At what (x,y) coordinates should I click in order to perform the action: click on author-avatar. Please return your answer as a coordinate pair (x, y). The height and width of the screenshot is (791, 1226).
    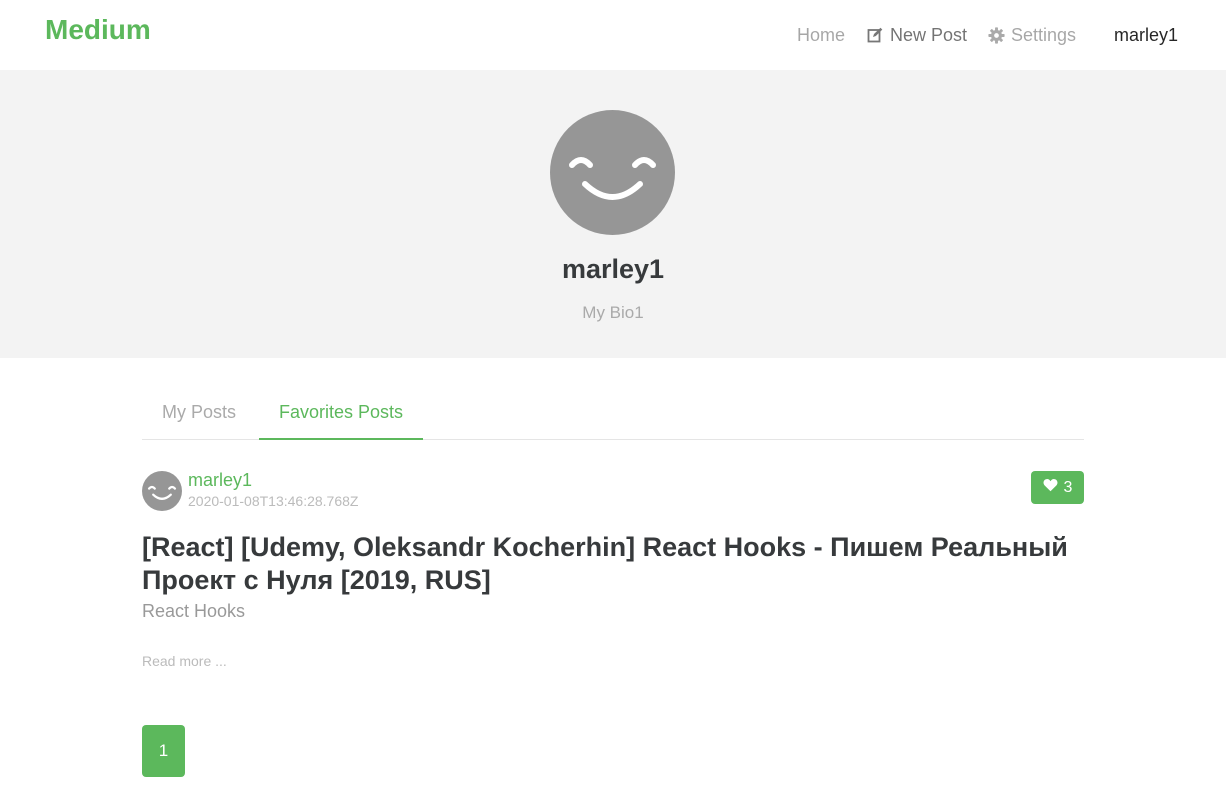
    Looking at the image, I should click on (162, 491).